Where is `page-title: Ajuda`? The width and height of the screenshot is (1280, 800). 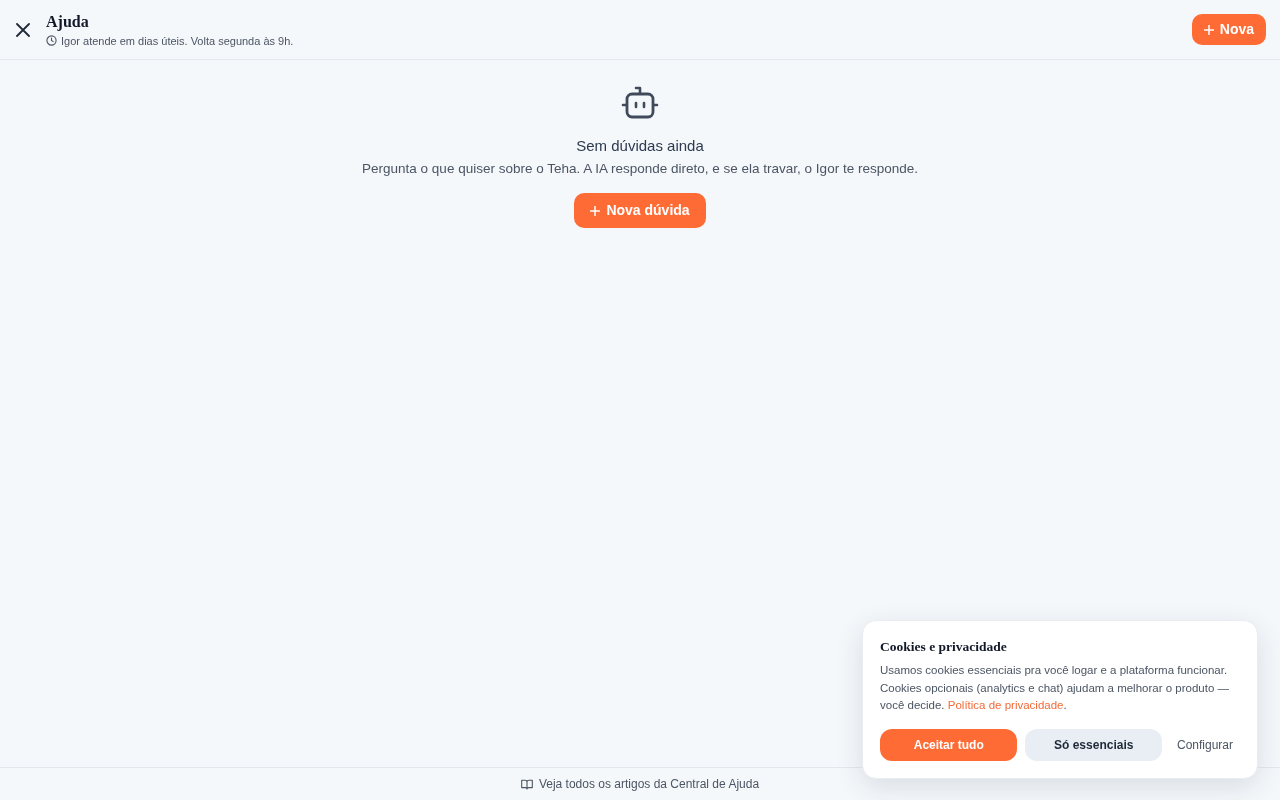 page-title: Ajuda is located at coordinates (68, 21).